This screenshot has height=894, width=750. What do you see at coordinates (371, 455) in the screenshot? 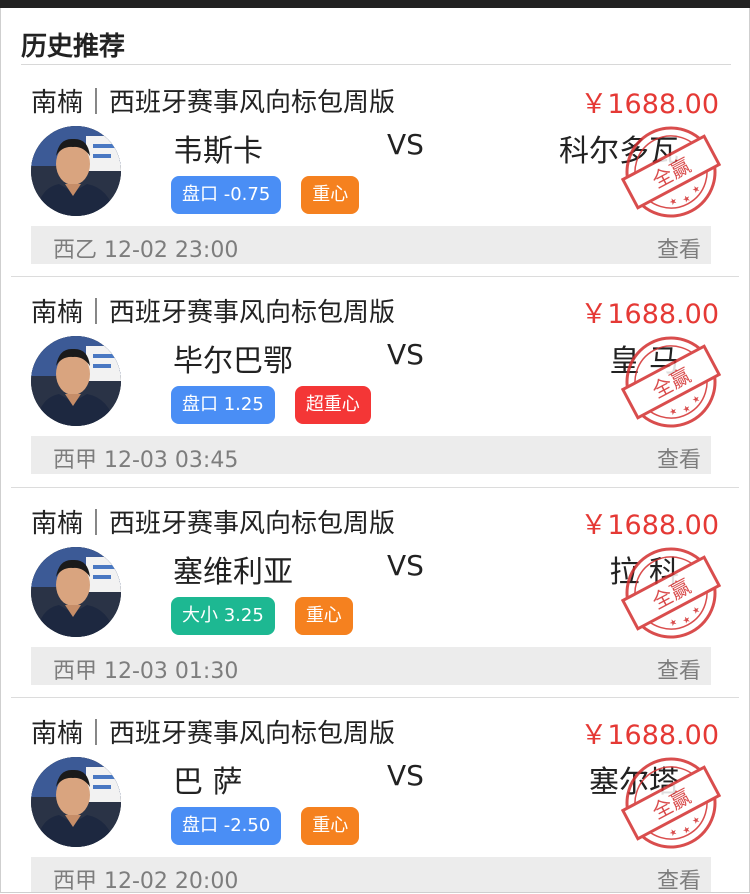
I see `match-footer: 西甲 12-03 03:45 查看` at bounding box center [371, 455].